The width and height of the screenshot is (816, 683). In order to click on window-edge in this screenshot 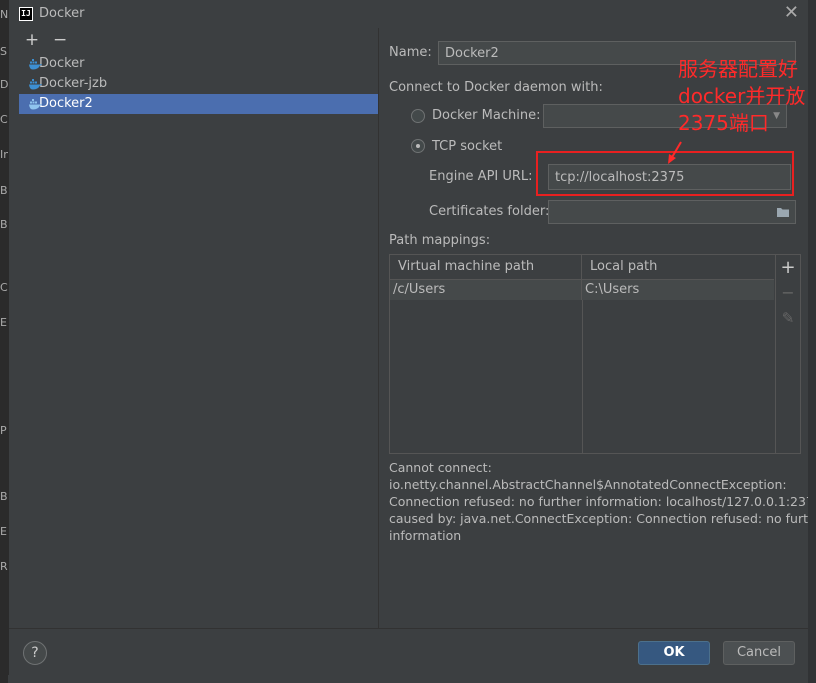, I will do `click(812, 341)`.